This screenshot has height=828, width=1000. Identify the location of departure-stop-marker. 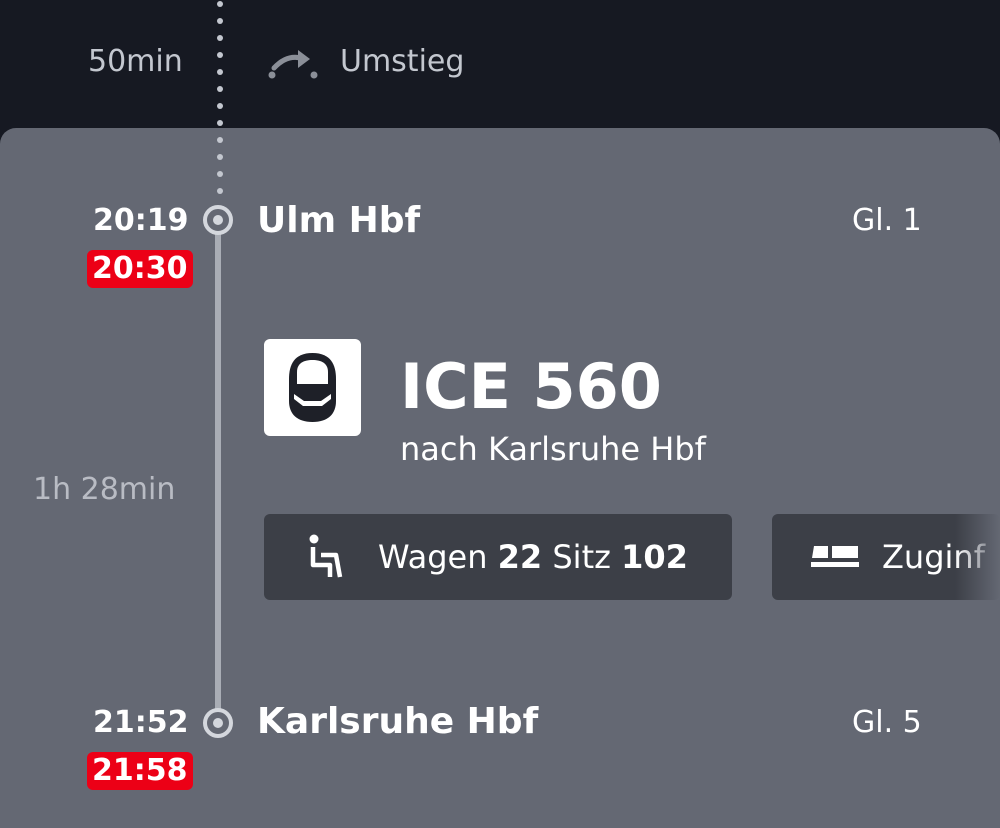
(218, 220).